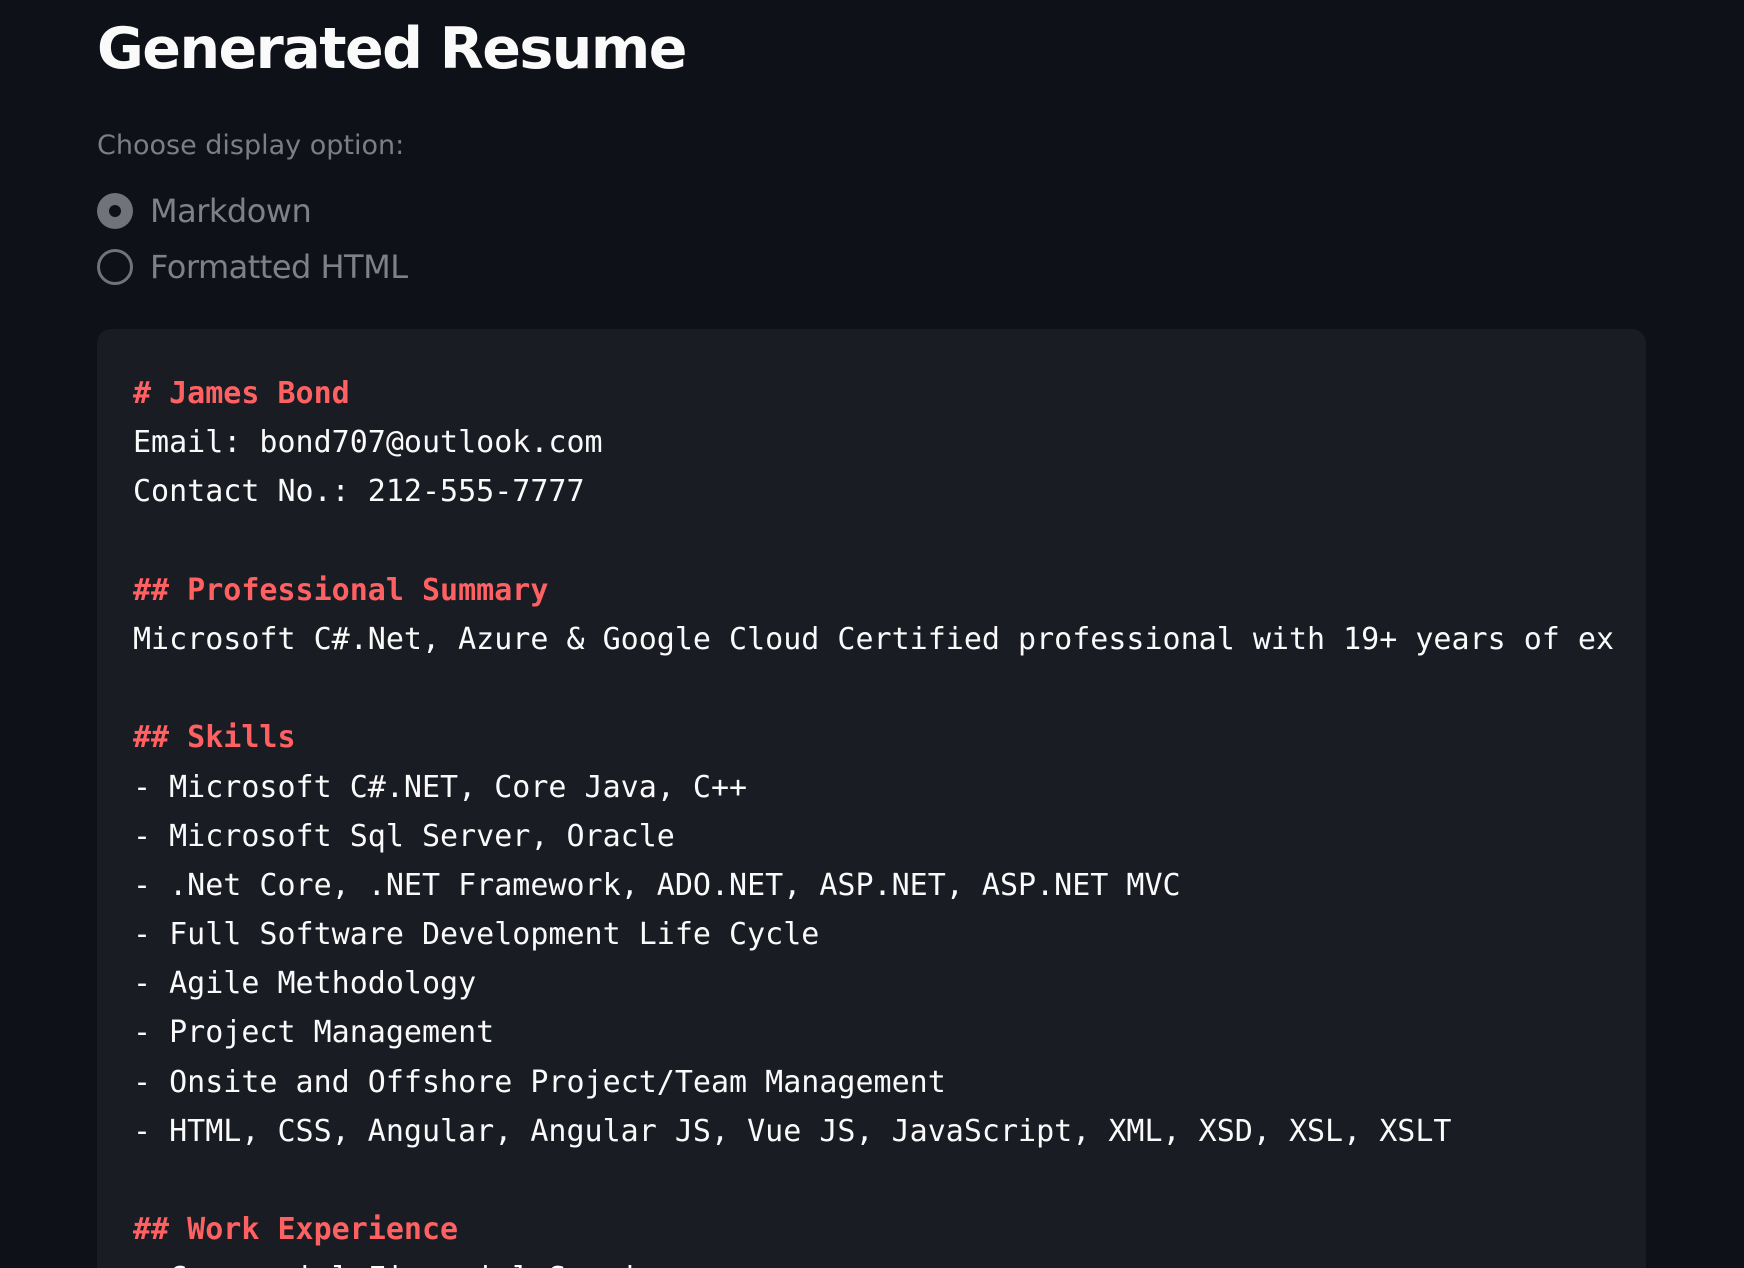 The image size is (1744, 1268). What do you see at coordinates (359, 492) in the screenshot?
I see `markdown-text-line: Contact No.: 212-555-7777` at bounding box center [359, 492].